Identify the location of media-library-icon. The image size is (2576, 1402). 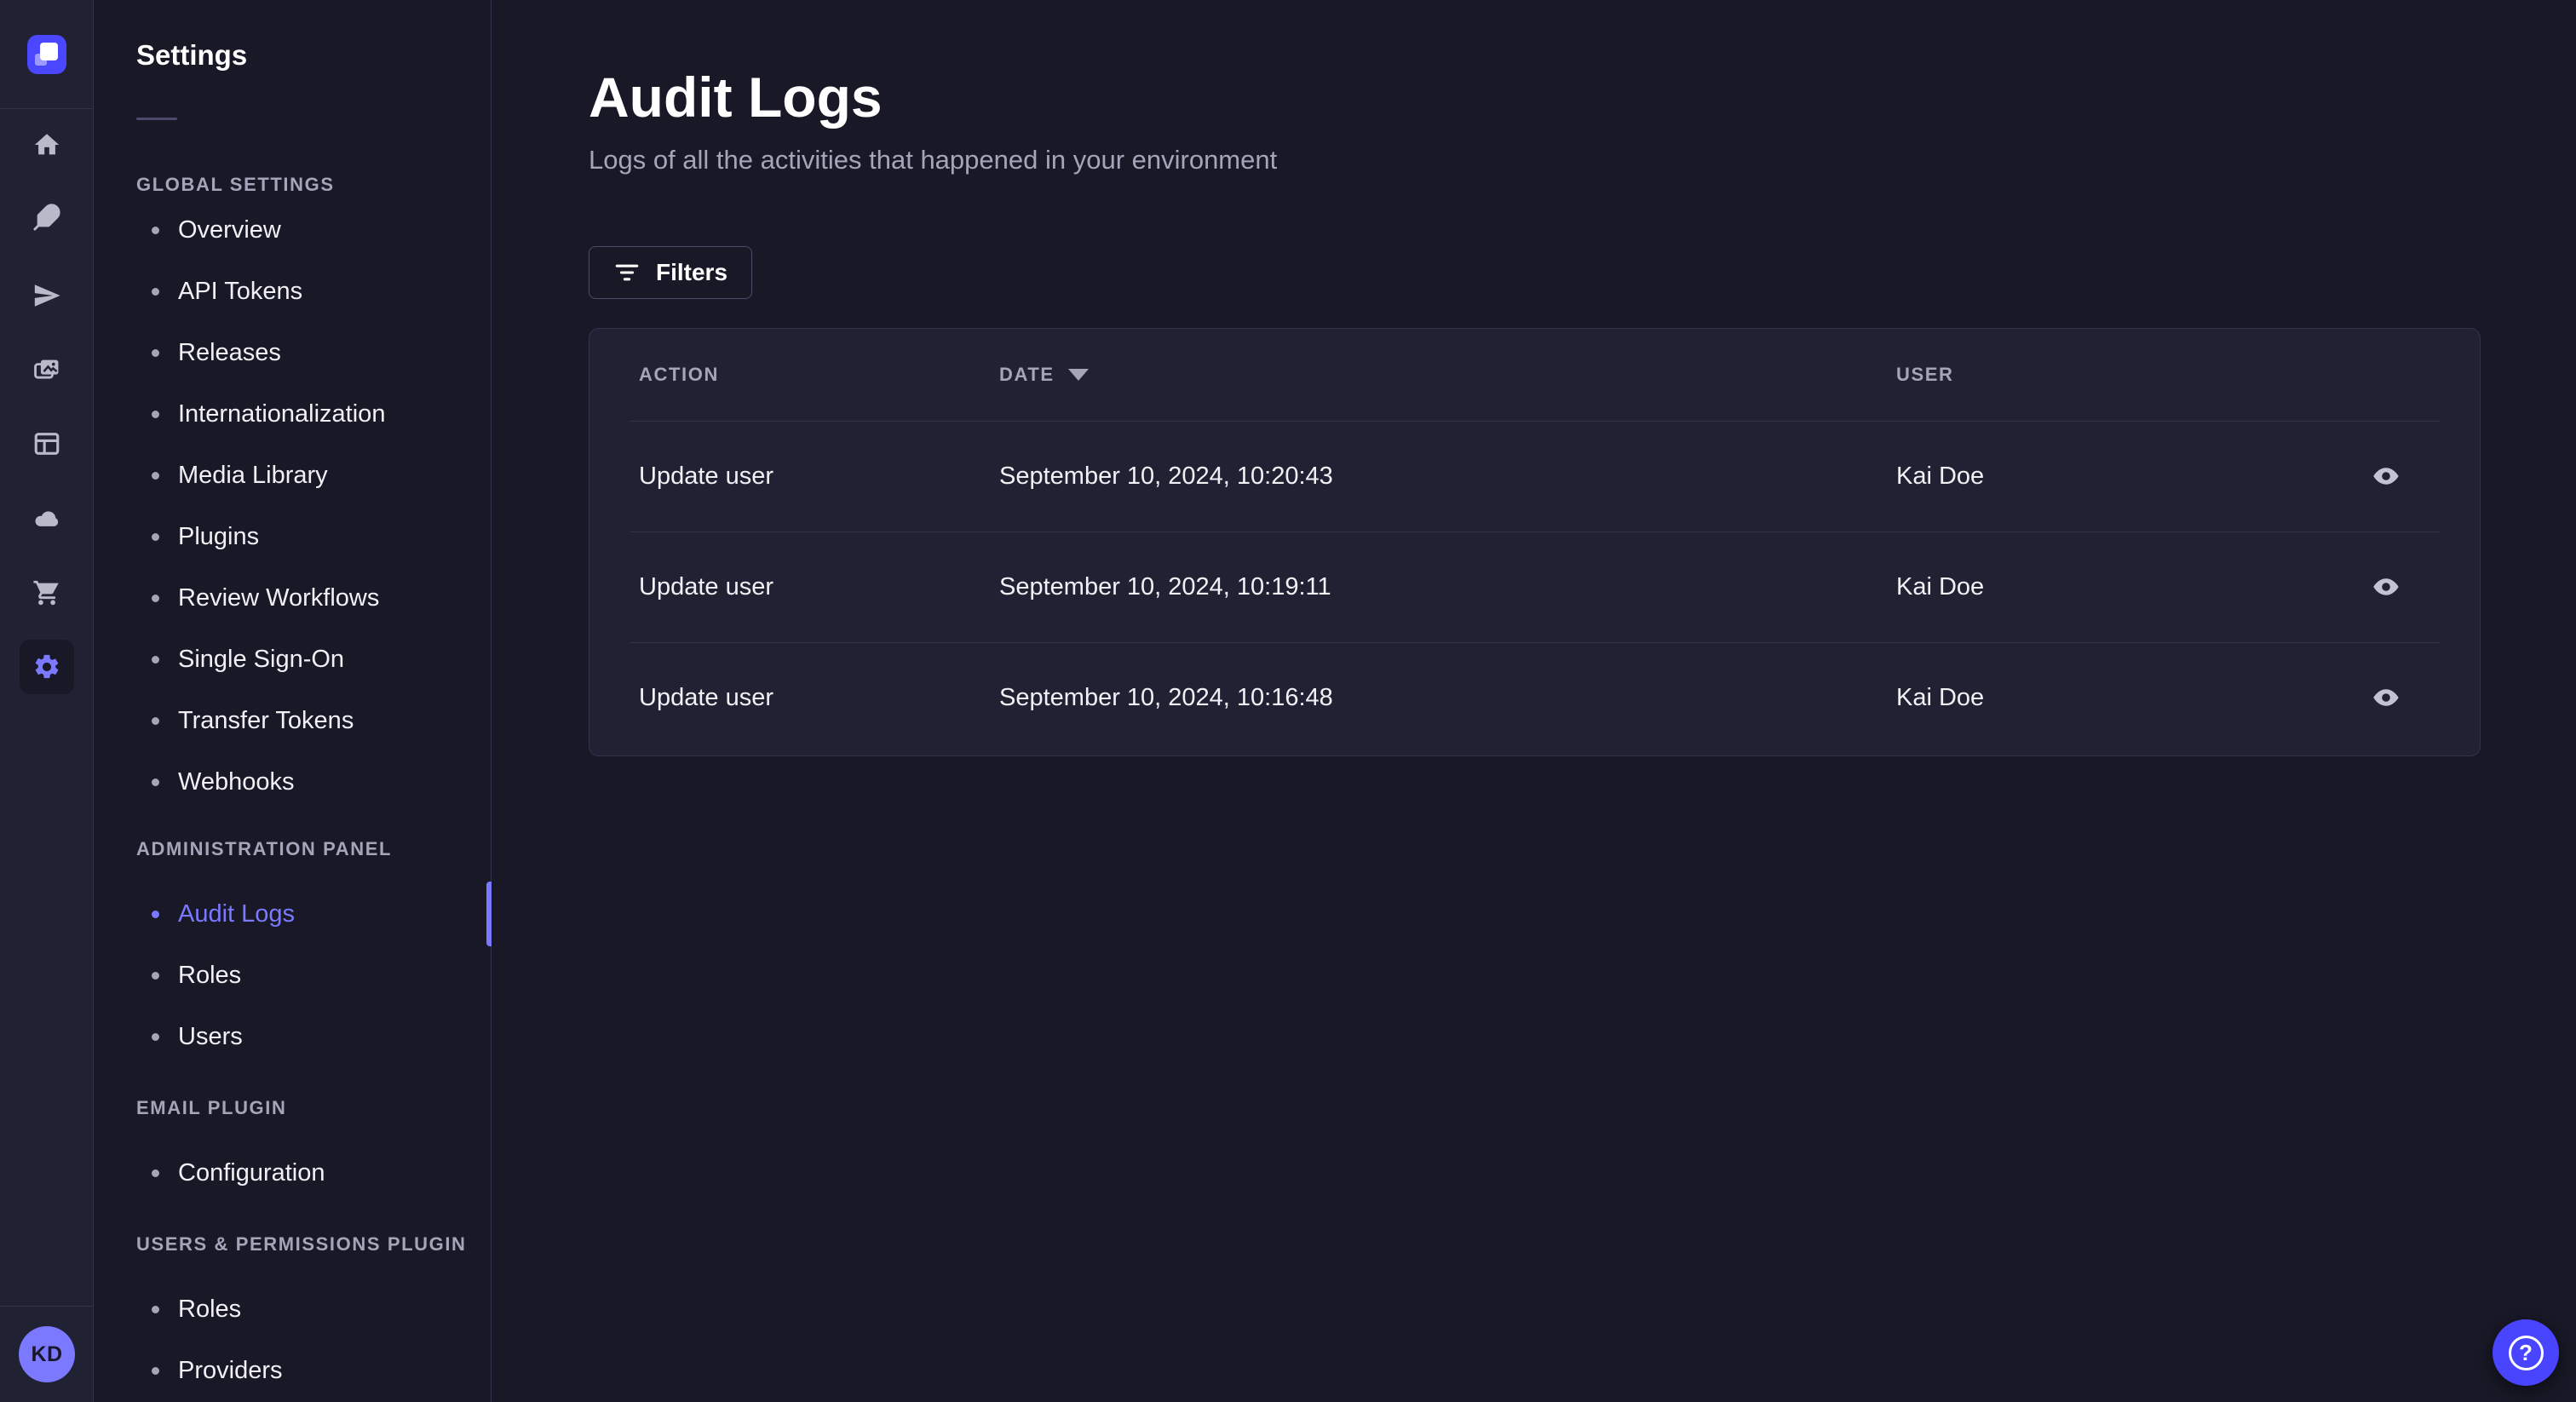
(47, 369).